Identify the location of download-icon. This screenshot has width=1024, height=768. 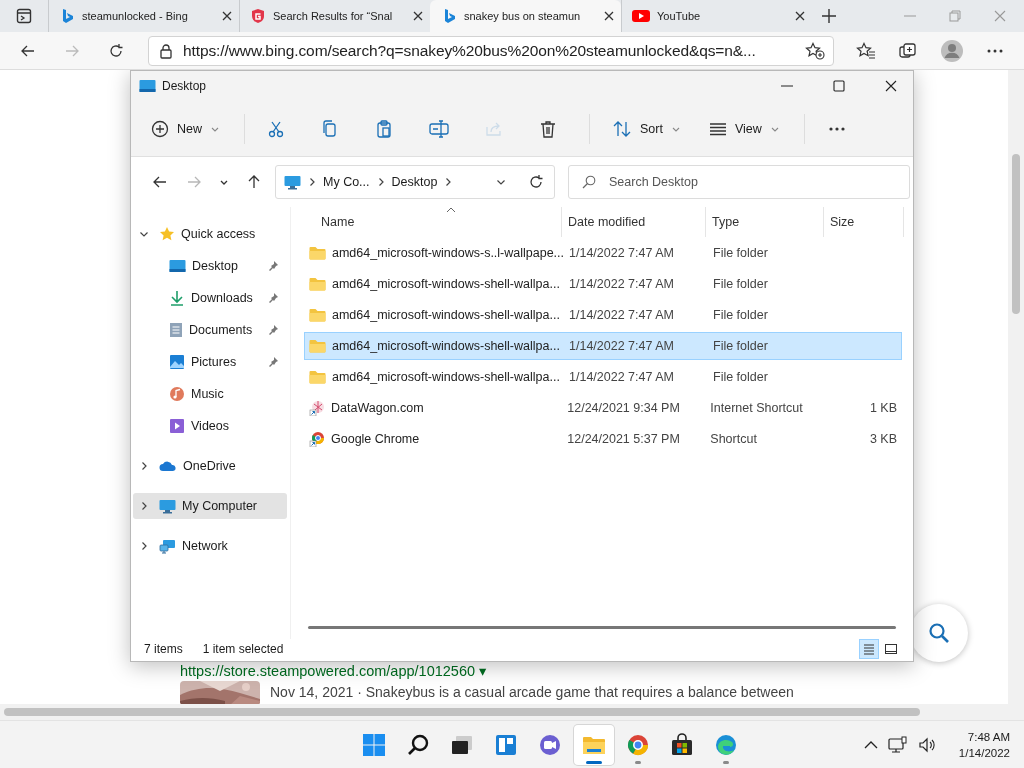
(177, 298).